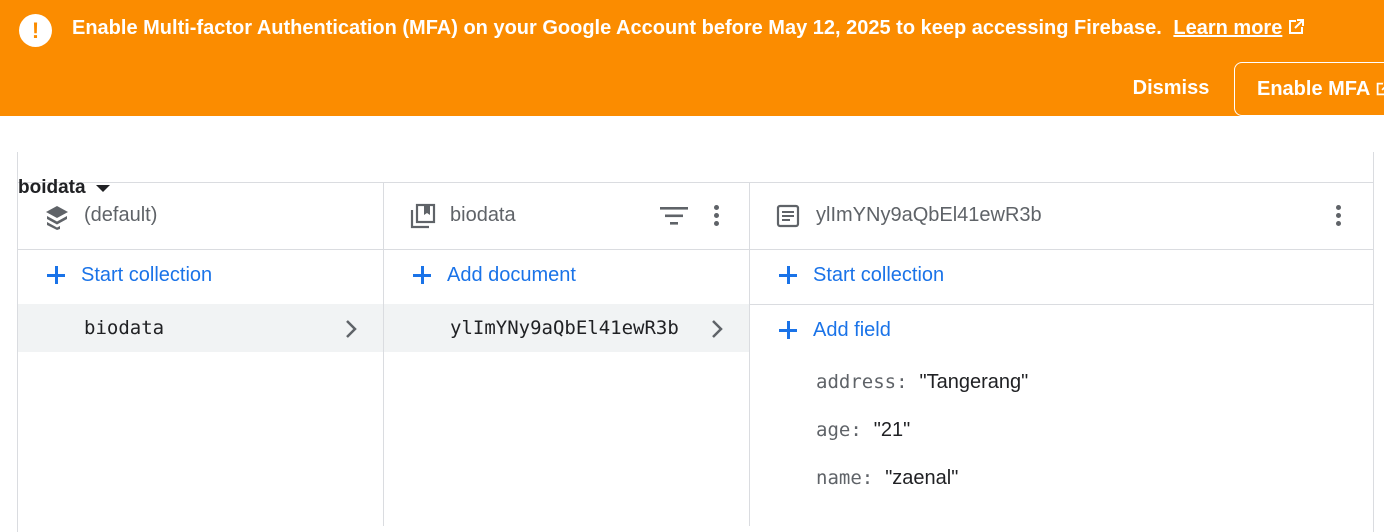  What do you see at coordinates (845, 478) in the screenshot?
I see `field-key: name:` at bounding box center [845, 478].